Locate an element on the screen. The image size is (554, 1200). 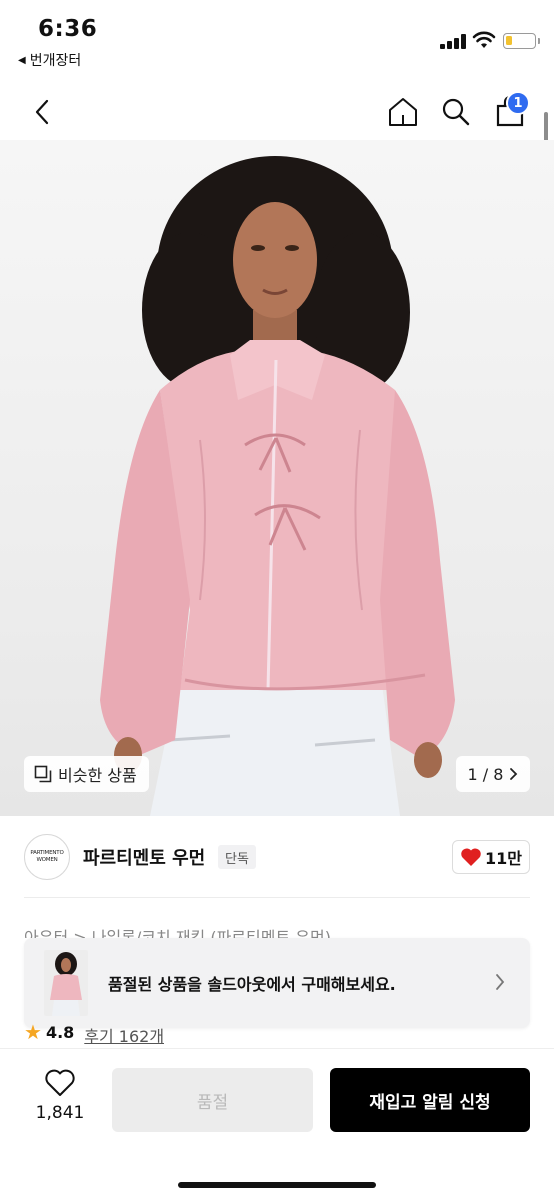
back-to-app-link: ◀ 번개장터 is located at coordinates (49, 60).